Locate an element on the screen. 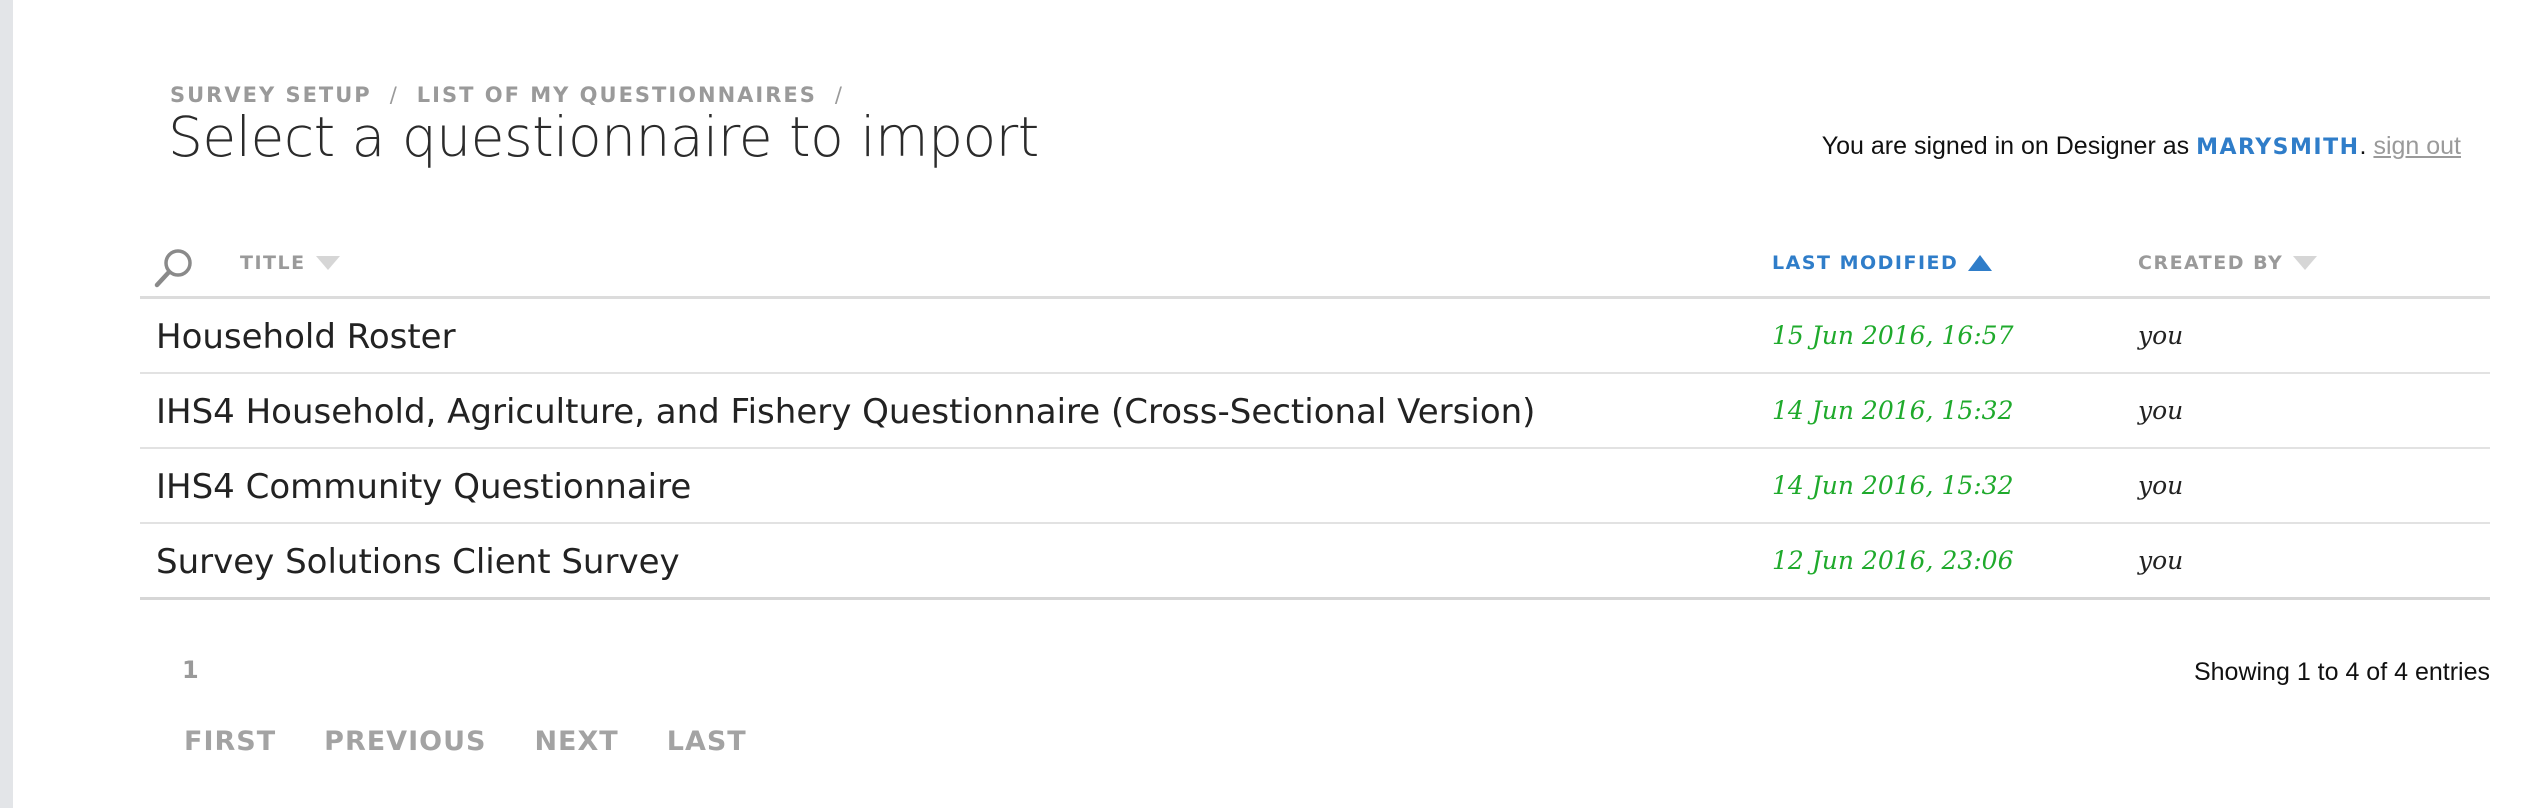 Image resolution: width=2526 pixels, height=808 pixels. next-page-button: NEXT is located at coordinates (576, 741).